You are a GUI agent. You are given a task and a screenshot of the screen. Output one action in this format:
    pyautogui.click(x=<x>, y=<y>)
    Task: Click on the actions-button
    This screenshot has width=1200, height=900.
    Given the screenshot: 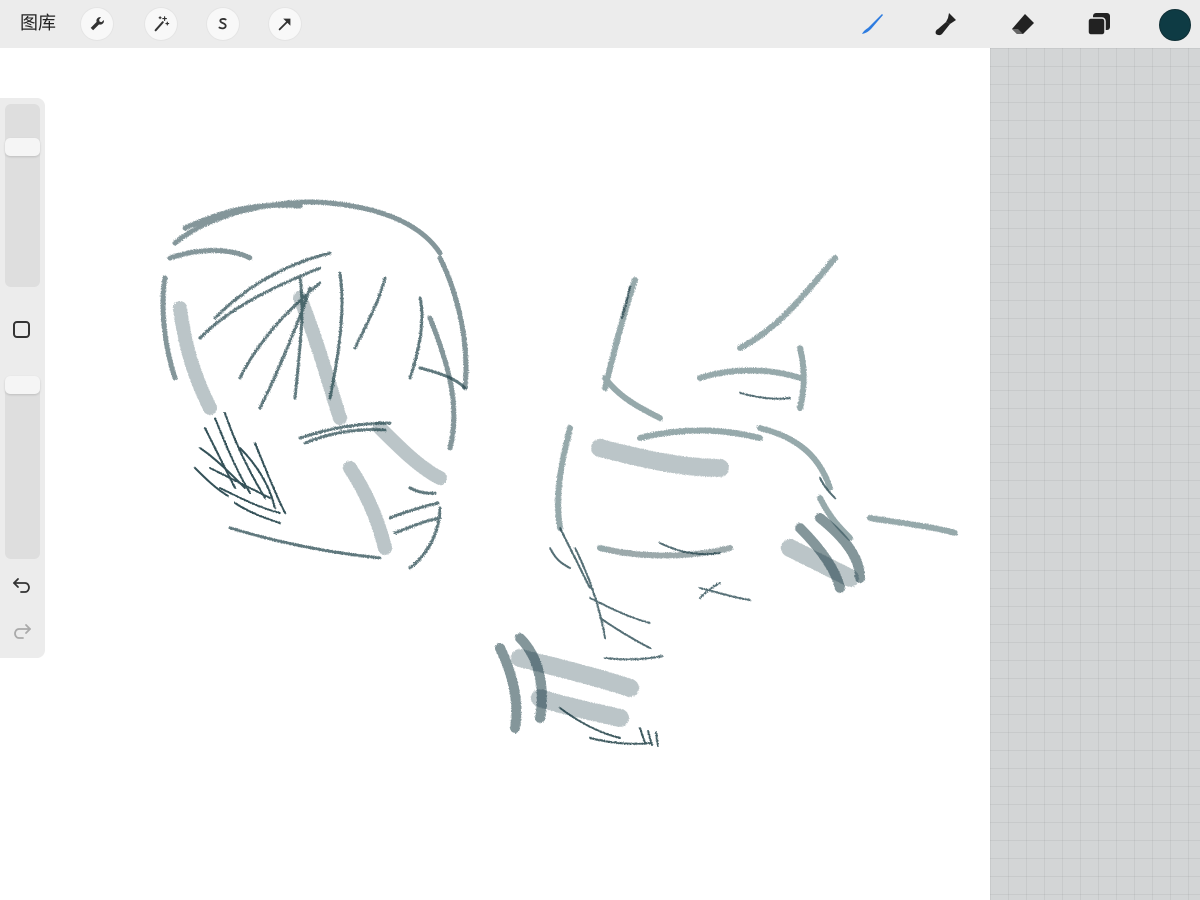 What is the action you would take?
    pyautogui.click(x=97, y=24)
    